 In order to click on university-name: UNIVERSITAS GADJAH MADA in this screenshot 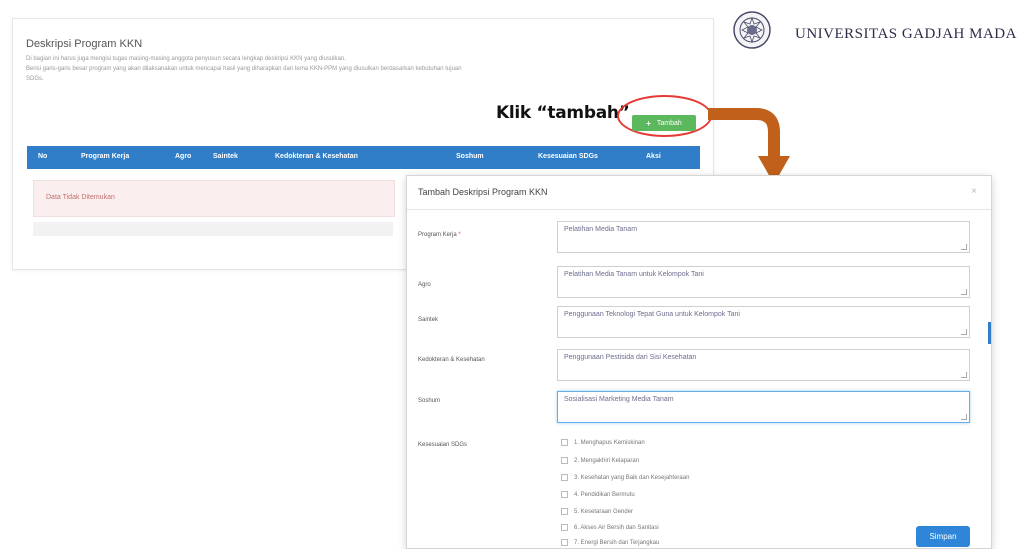, I will do `click(906, 34)`.